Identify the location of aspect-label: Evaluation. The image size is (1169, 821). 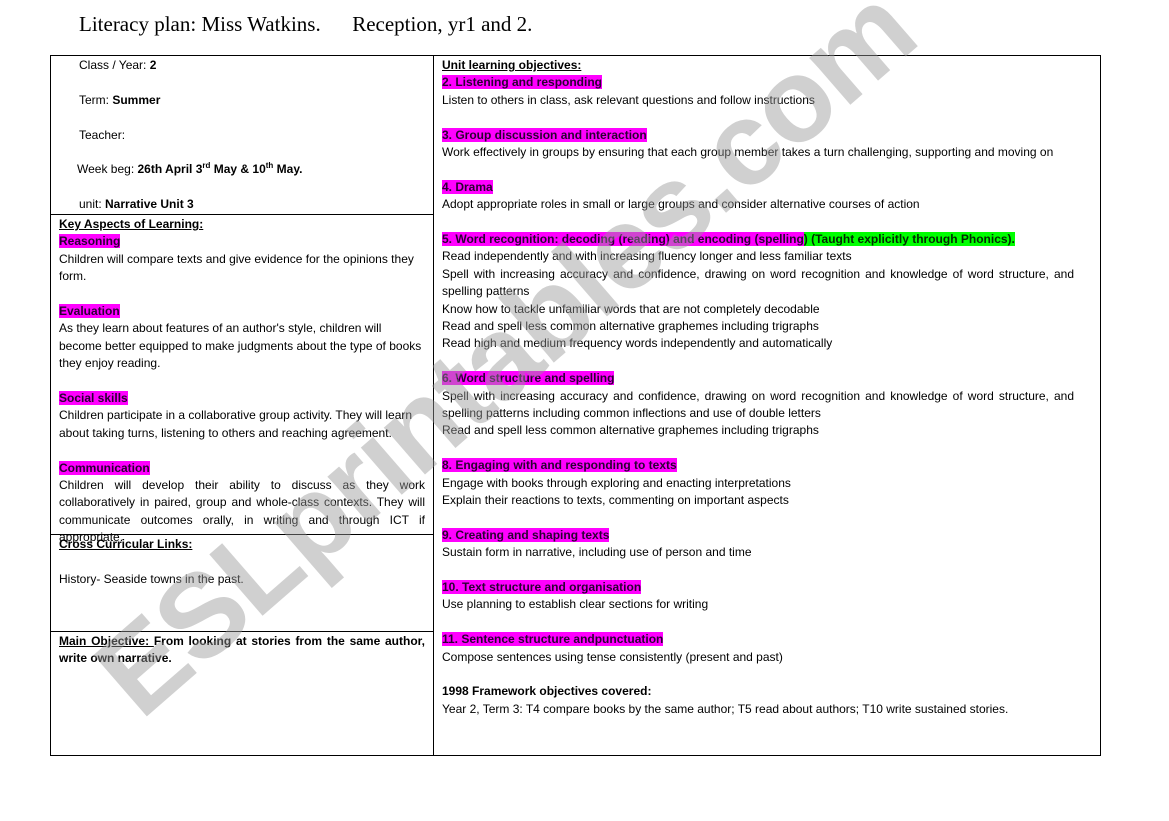
(89, 311).